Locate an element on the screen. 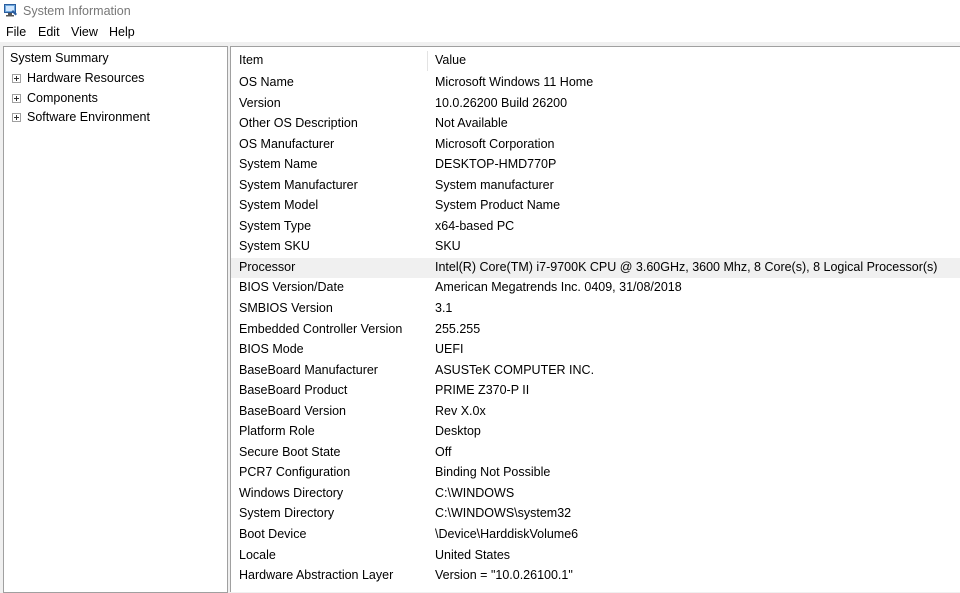  row-item: SMBIOS Version is located at coordinates (286, 308).